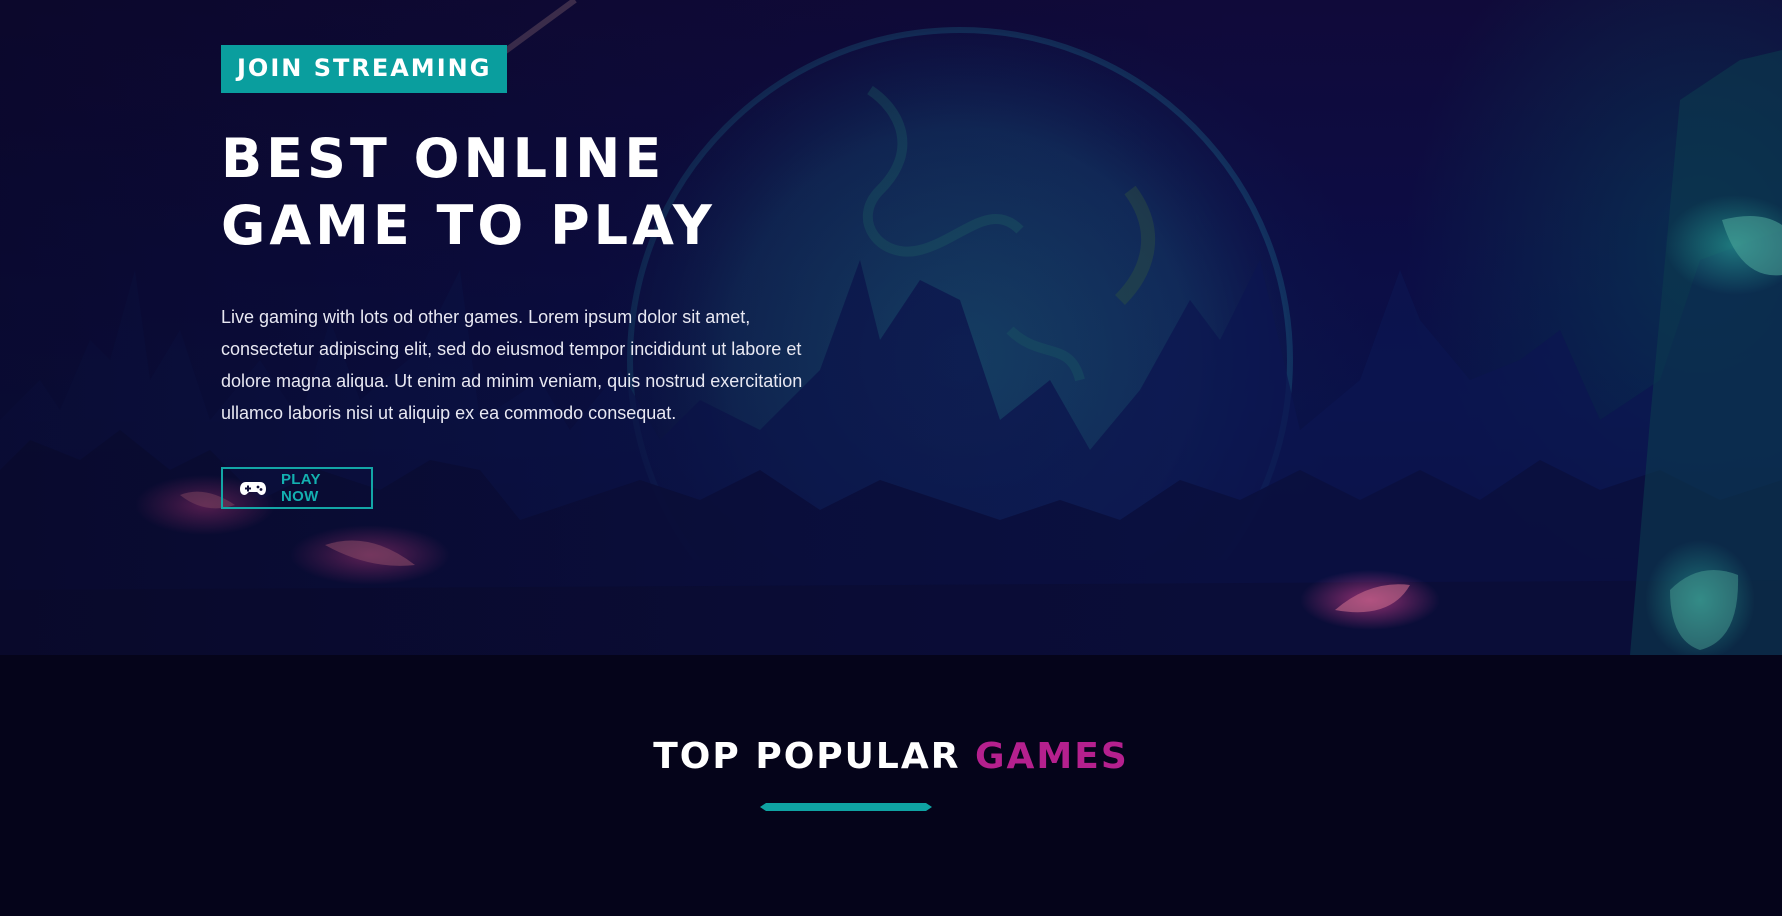  What do you see at coordinates (1052, 756) in the screenshot?
I see `popular-heading-part2: GAMES` at bounding box center [1052, 756].